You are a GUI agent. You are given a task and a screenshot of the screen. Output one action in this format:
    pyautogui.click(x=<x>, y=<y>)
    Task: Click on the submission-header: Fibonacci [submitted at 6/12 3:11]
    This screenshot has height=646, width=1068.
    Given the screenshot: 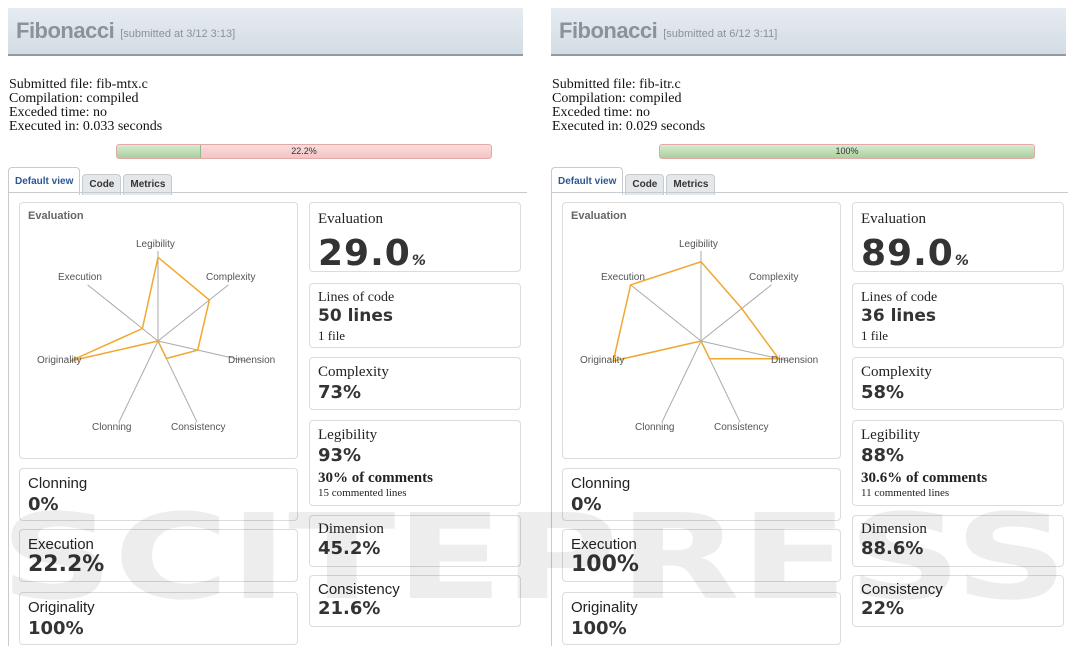 What is the action you would take?
    pyautogui.click(x=808, y=32)
    